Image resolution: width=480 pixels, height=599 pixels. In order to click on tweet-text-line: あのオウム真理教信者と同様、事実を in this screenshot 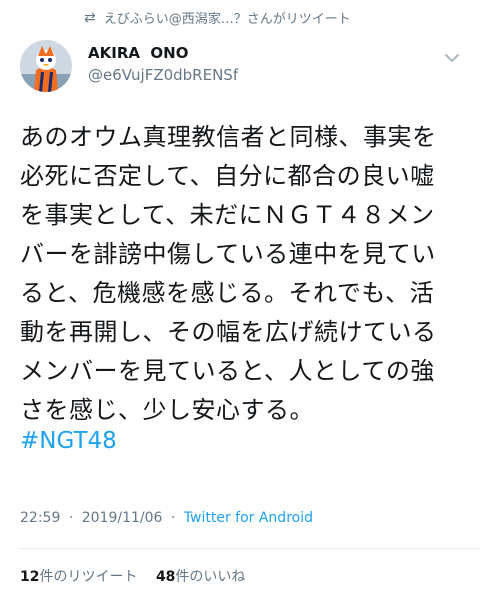, I will do `click(228, 137)`.